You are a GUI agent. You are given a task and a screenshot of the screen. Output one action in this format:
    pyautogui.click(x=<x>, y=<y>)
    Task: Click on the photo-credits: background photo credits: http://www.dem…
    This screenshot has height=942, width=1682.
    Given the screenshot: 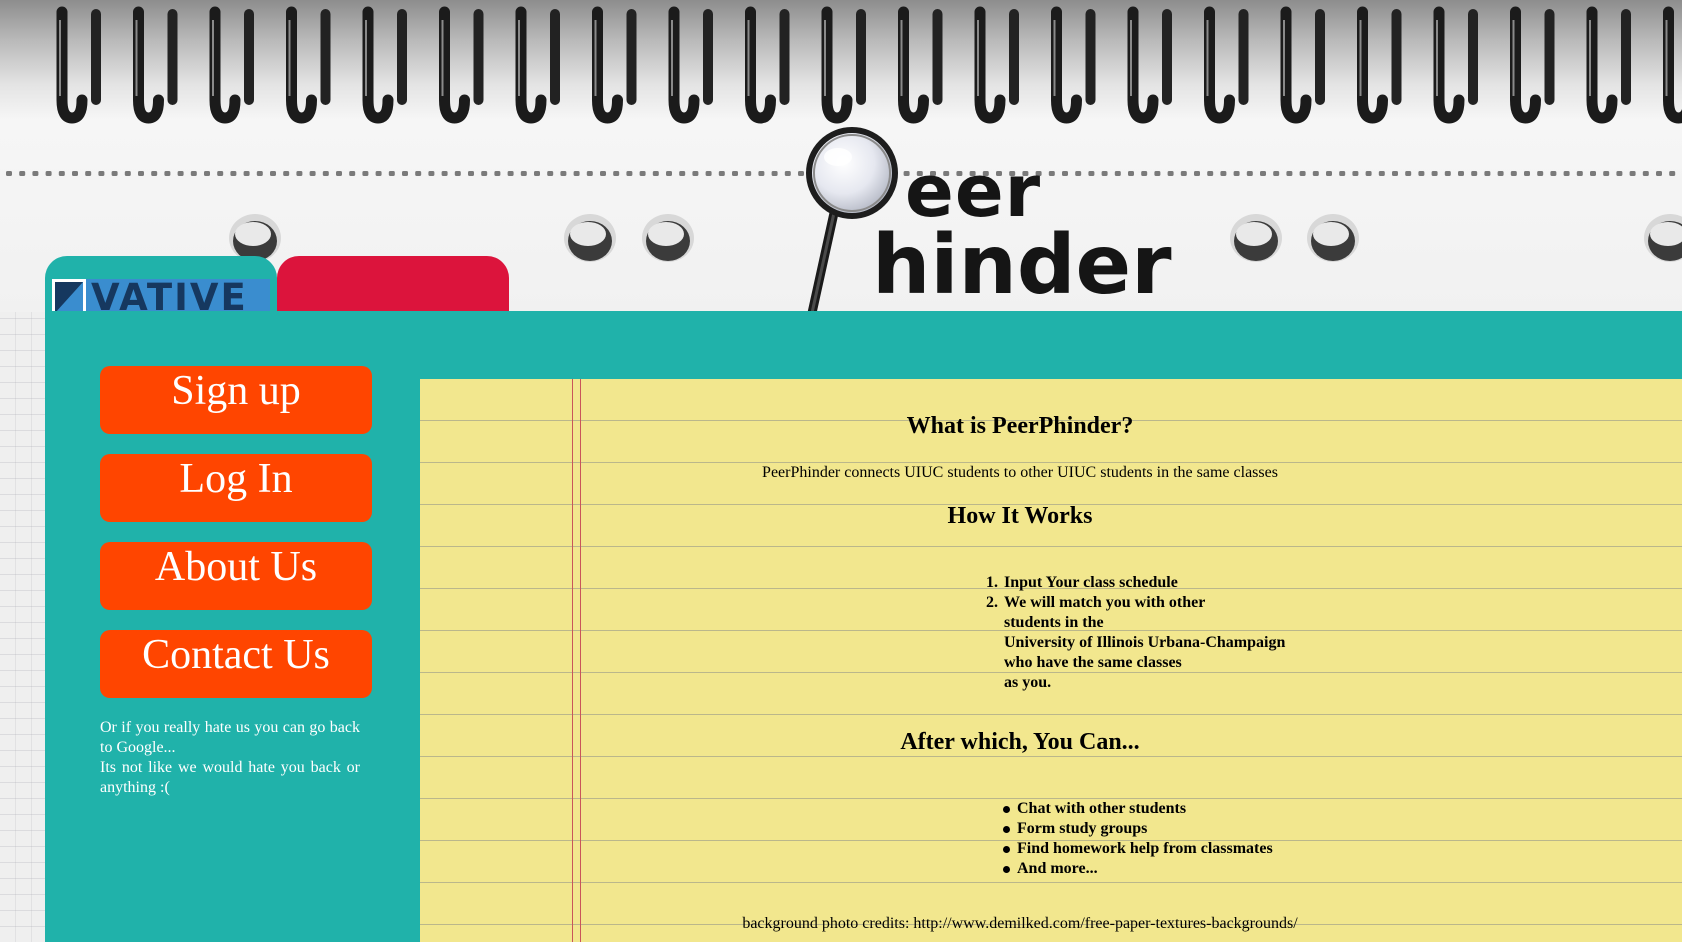 What is the action you would take?
    pyautogui.click(x=1020, y=923)
    